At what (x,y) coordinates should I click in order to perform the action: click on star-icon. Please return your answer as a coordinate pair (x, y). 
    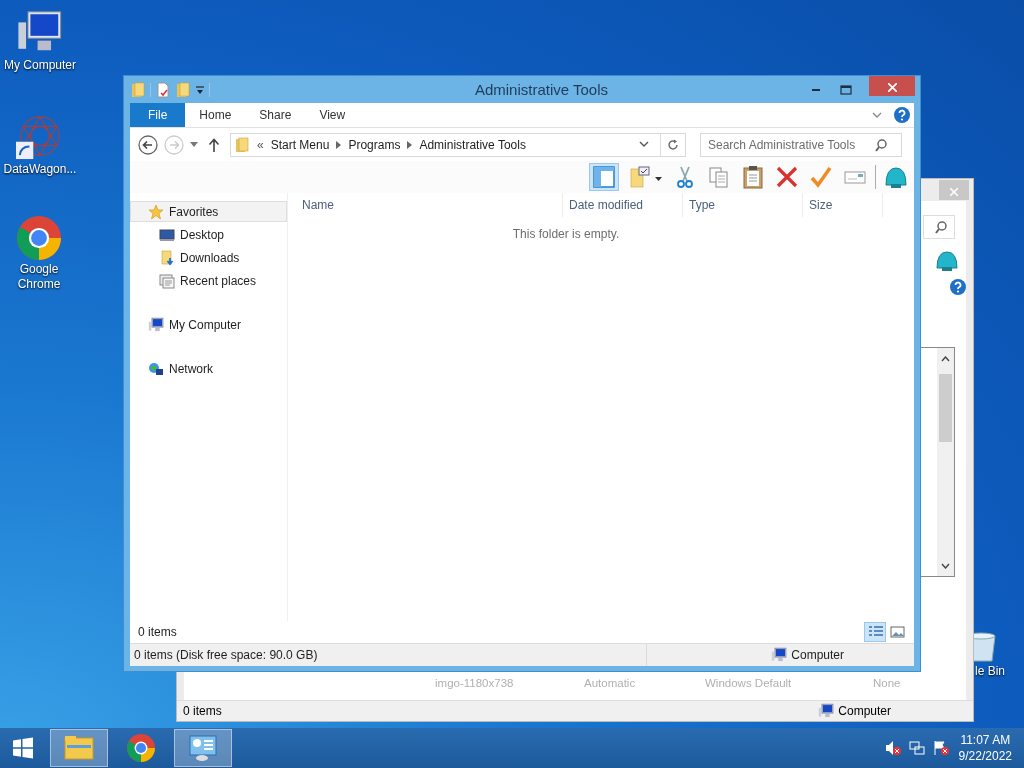
    Looking at the image, I should click on (156, 211).